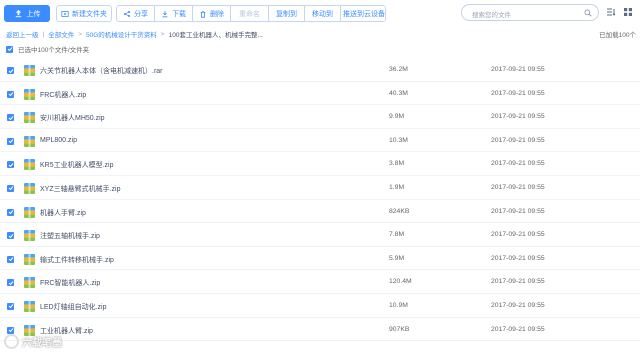 The height and width of the screenshot is (355, 640). What do you see at coordinates (398, 69) in the screenshot?
I see `file-size: 36.2M` at bounding box center [398, 69].